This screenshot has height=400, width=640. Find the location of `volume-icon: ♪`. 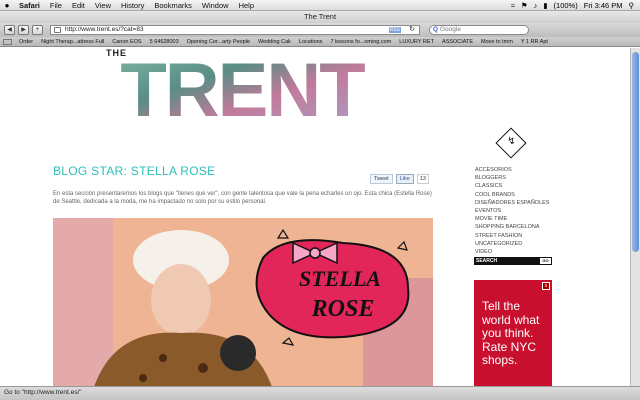

volume-icon: ♪ is located at coordinates (536, 5).